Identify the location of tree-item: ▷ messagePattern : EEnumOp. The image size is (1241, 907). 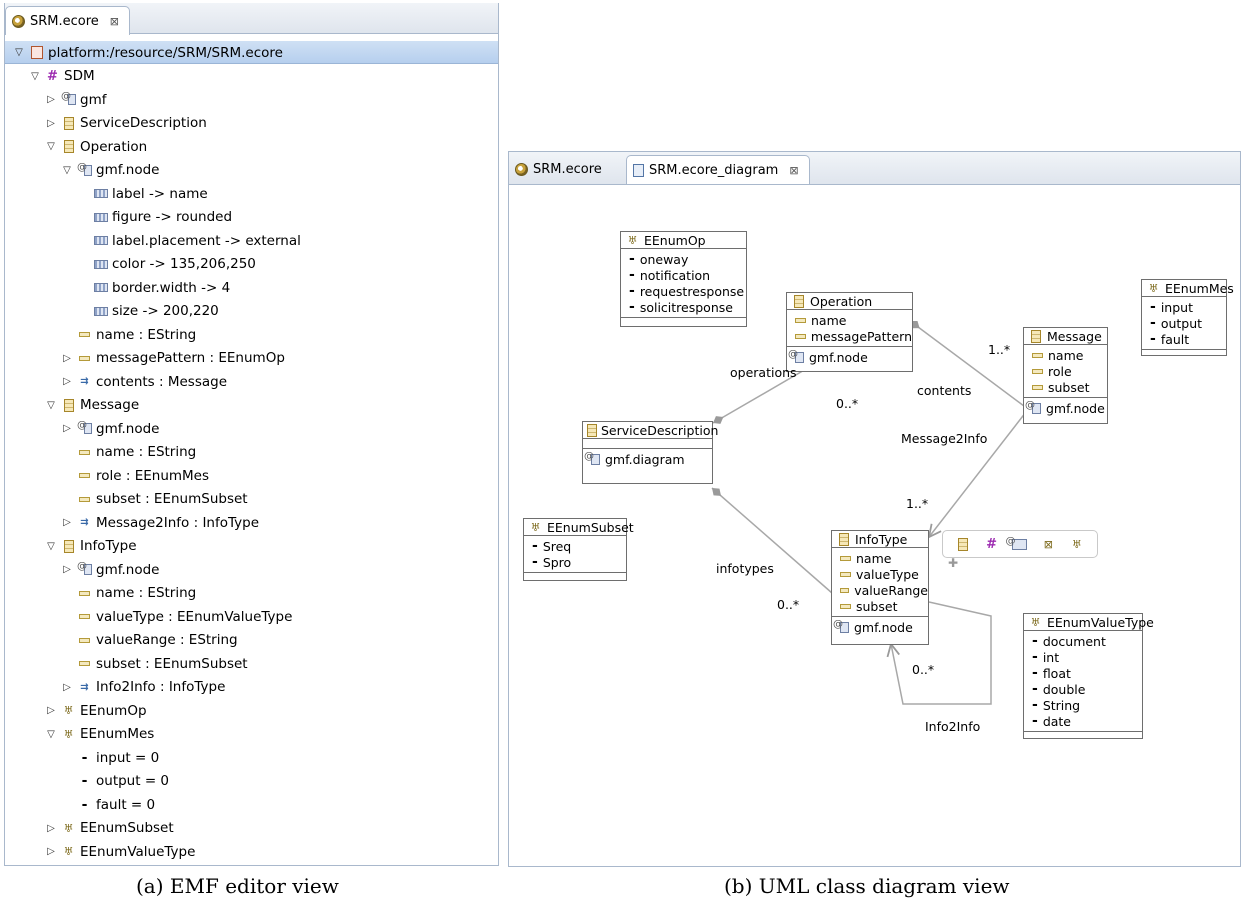
(173, 358).